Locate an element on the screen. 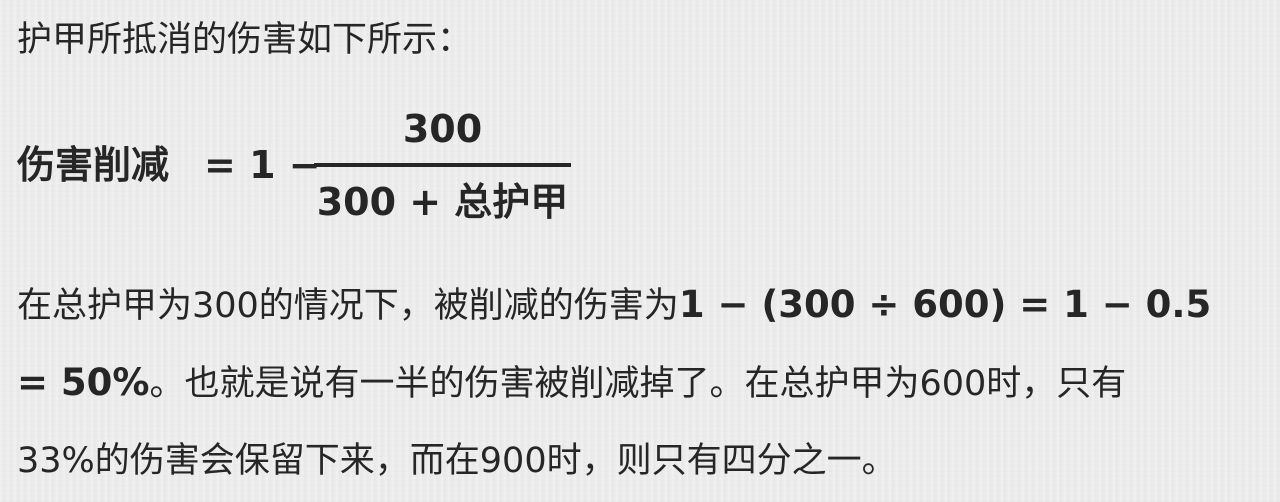 This screenshot has width=1280, height=502. paragraph-line-2-formula: = 50% is located at coordinates (83, 382).